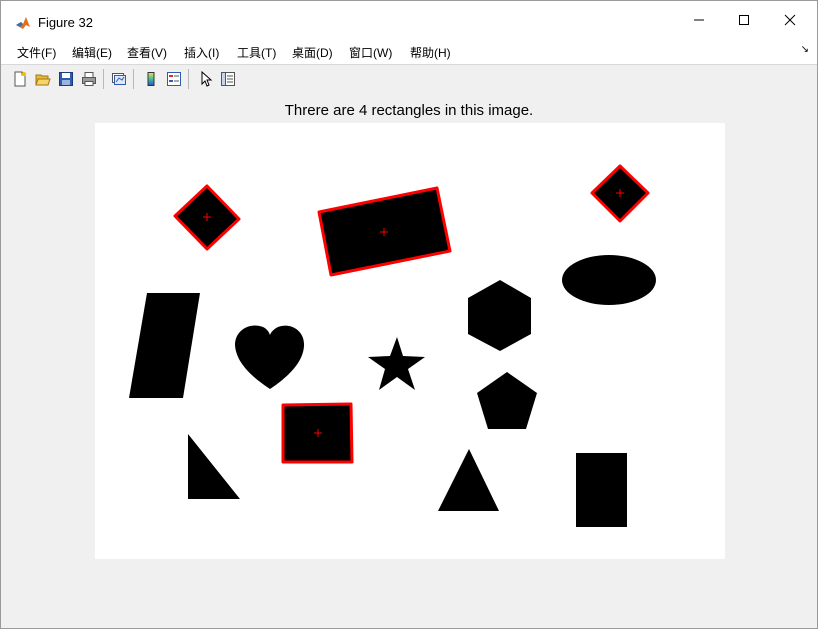 The width and height of the screenshot is (818, 629). I want to click on menu-edit: 编辑(E), so click(92, 52).